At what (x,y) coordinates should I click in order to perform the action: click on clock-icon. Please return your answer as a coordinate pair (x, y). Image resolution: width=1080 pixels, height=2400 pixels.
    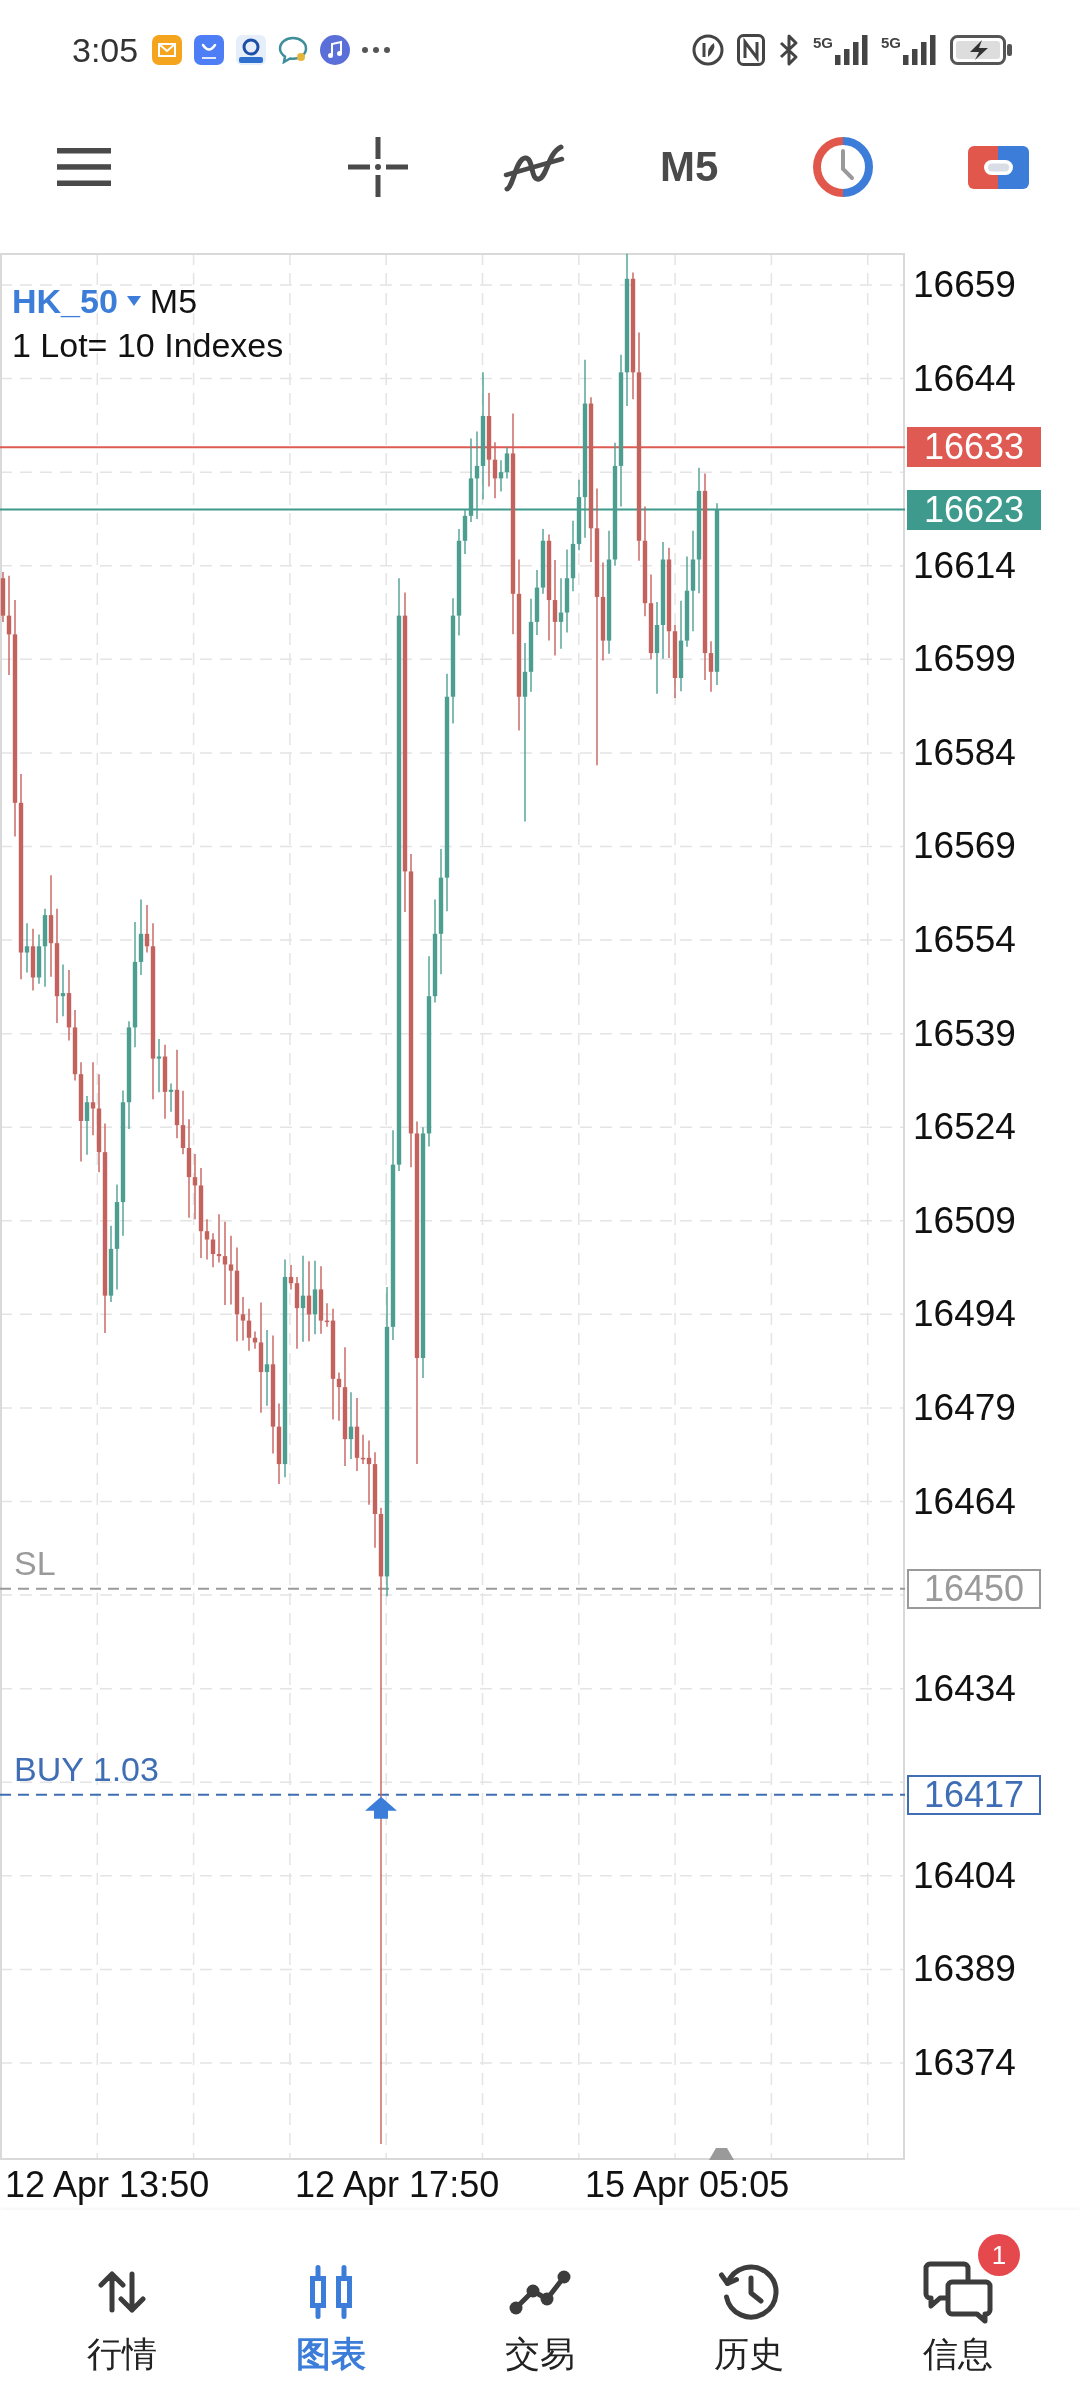
    Looking at the image, I should click on (843, 167).